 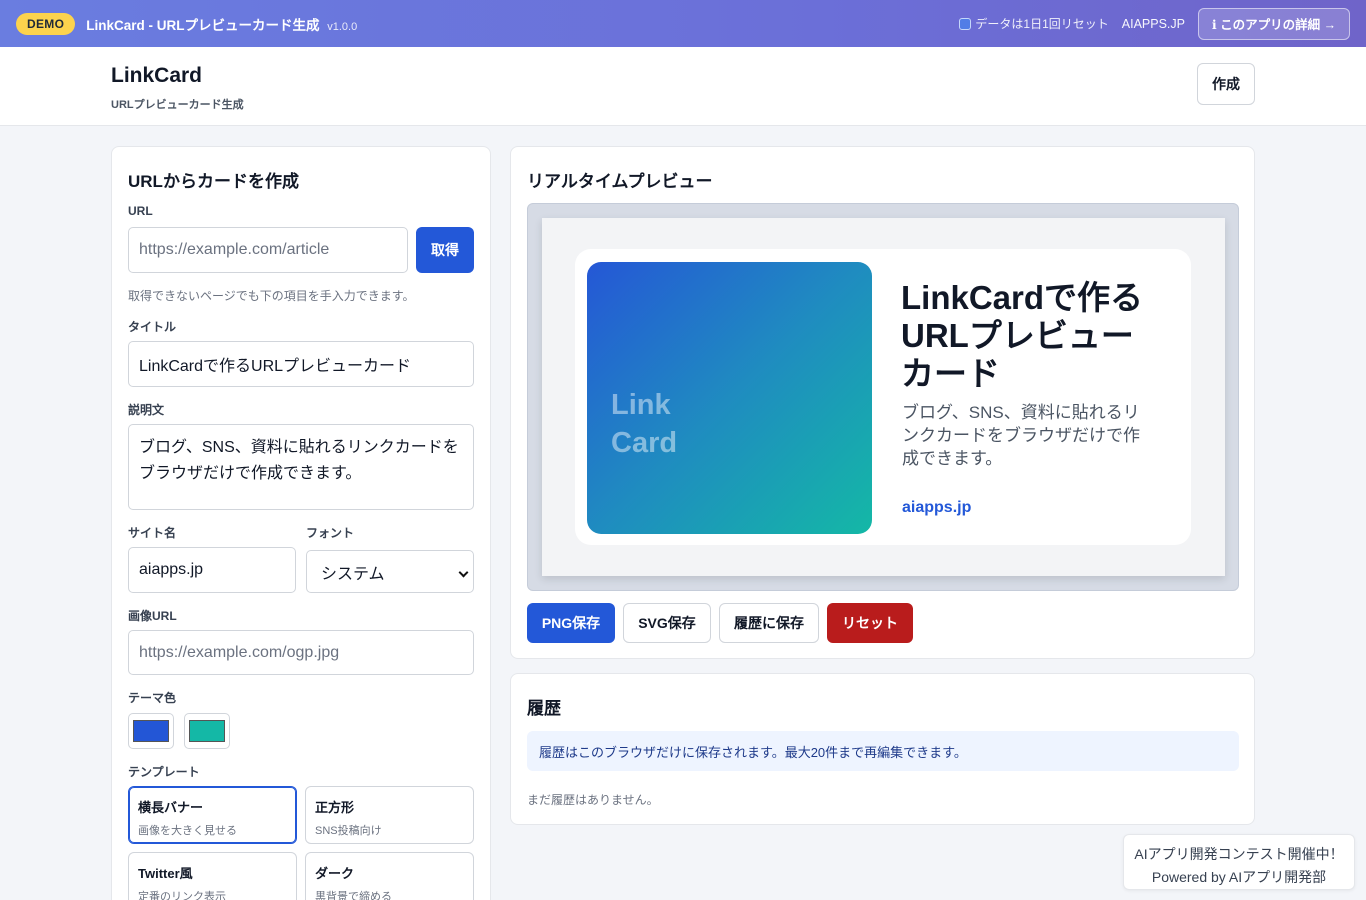 I want to click on brand-name: LinkCard, so click(x=177, y=76).